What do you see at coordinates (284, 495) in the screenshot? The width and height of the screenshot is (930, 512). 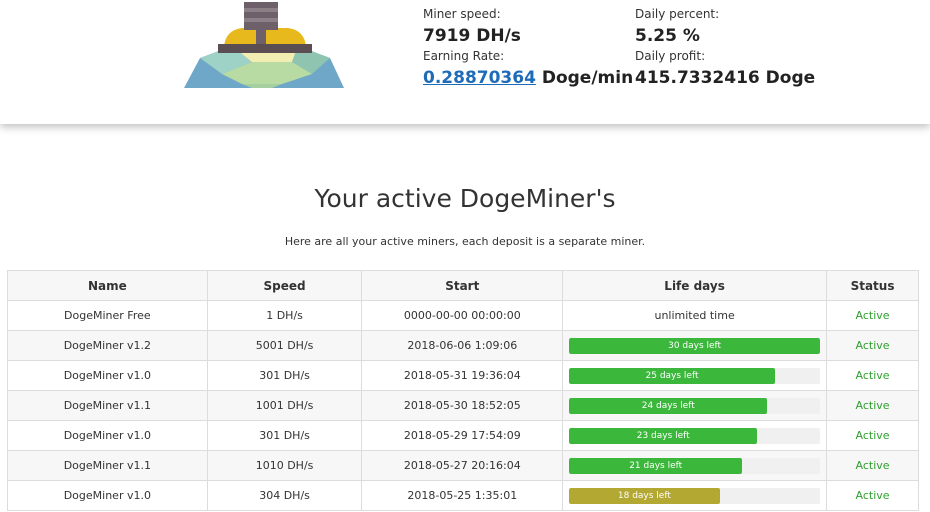 I see `miner-speed-cell: 304 DH/s` at bounding box center [284, 495].